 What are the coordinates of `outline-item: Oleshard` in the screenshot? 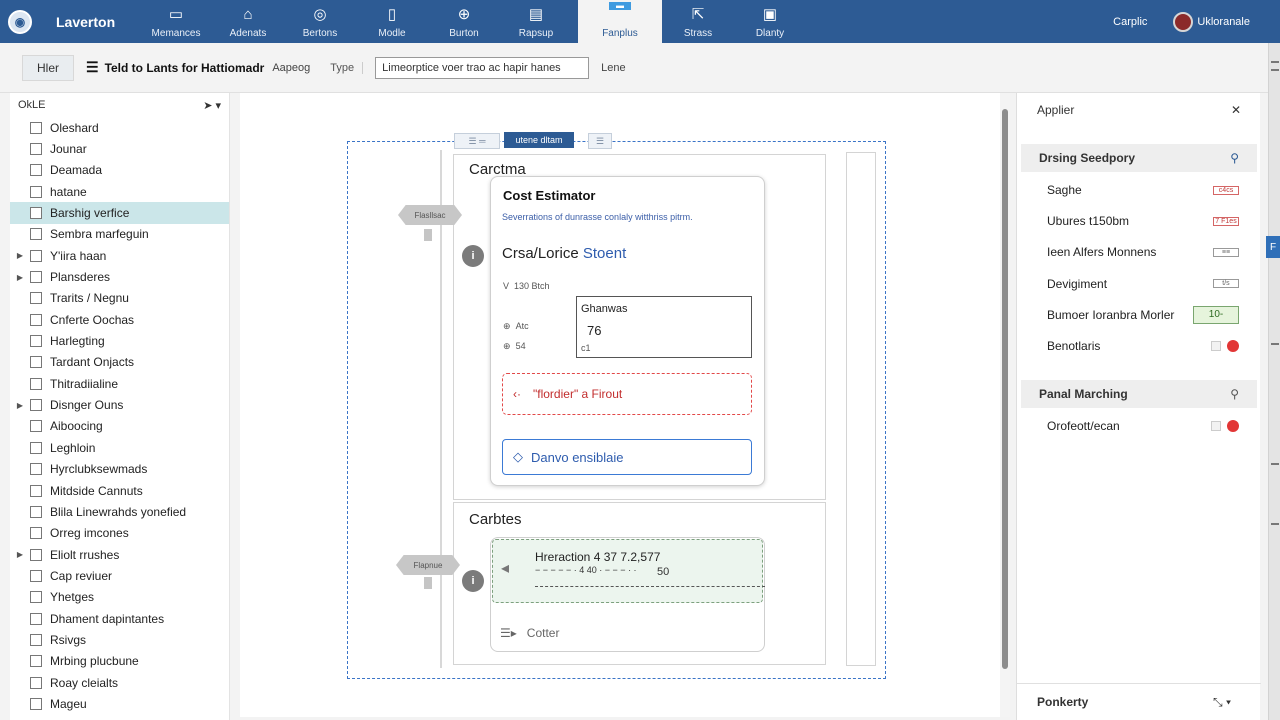 It's located at (119, 127).